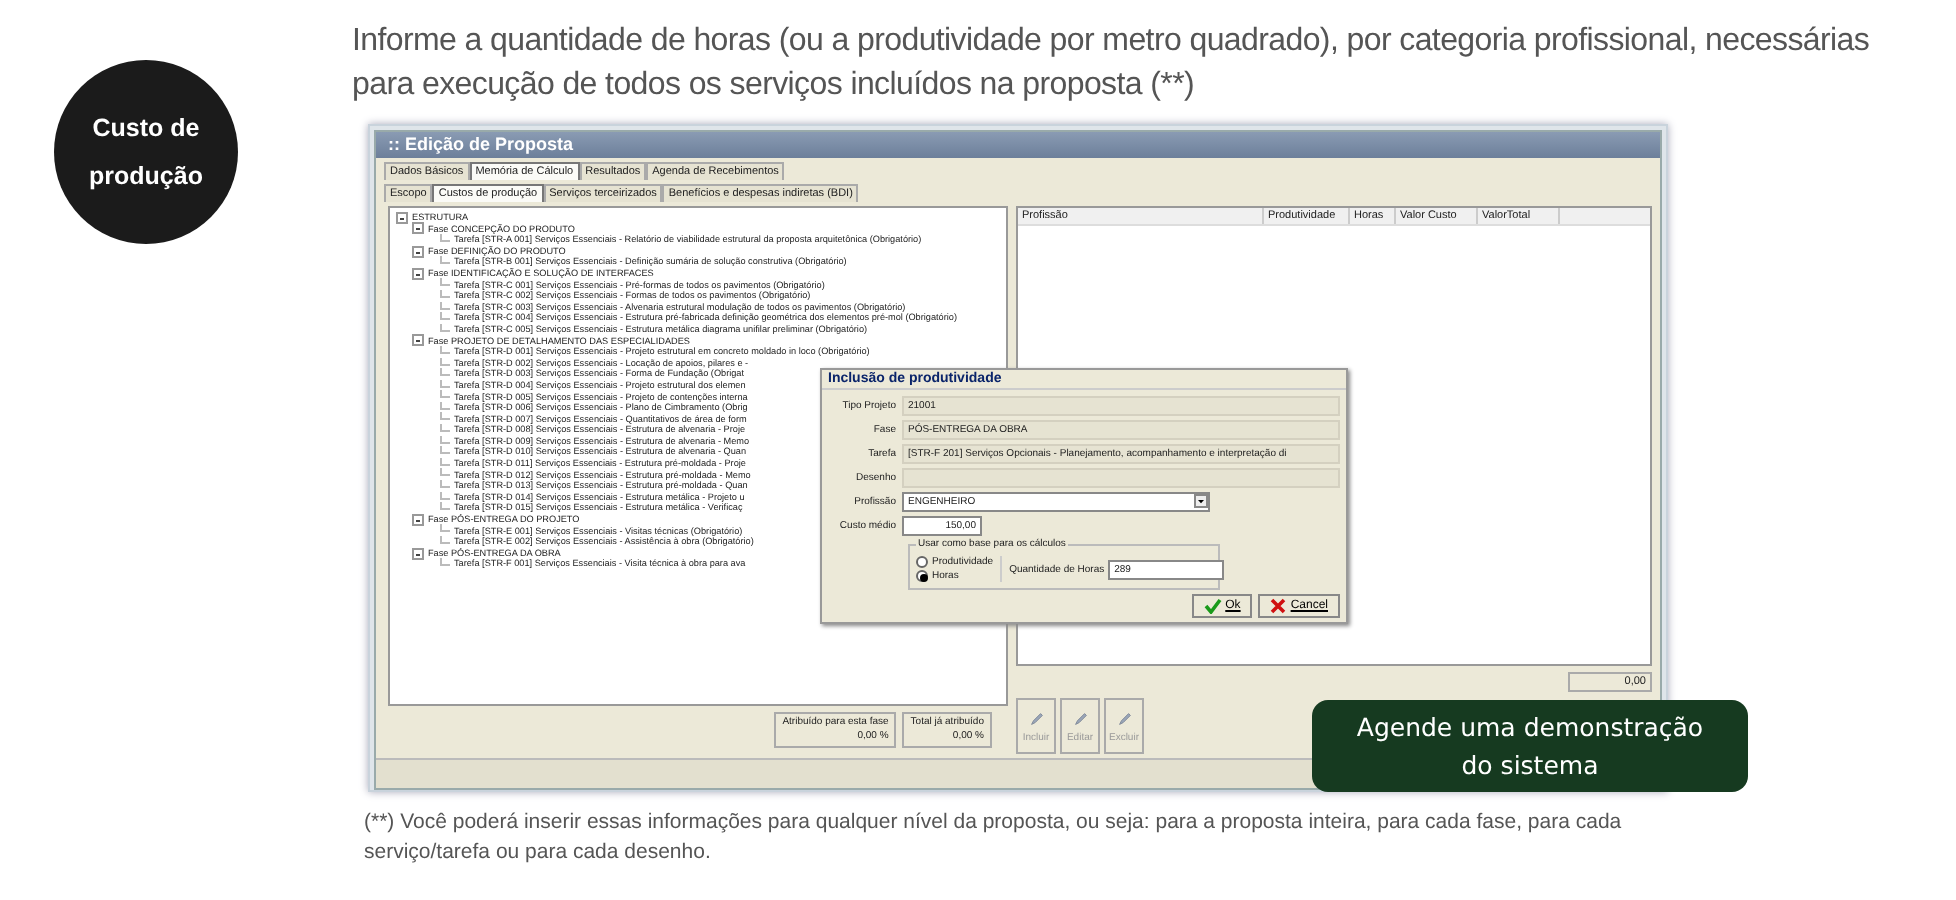  What do you see at coordinates (1121, 478) in the screenshot?
I see `readonly-field` at bounding box center [1121, 478].